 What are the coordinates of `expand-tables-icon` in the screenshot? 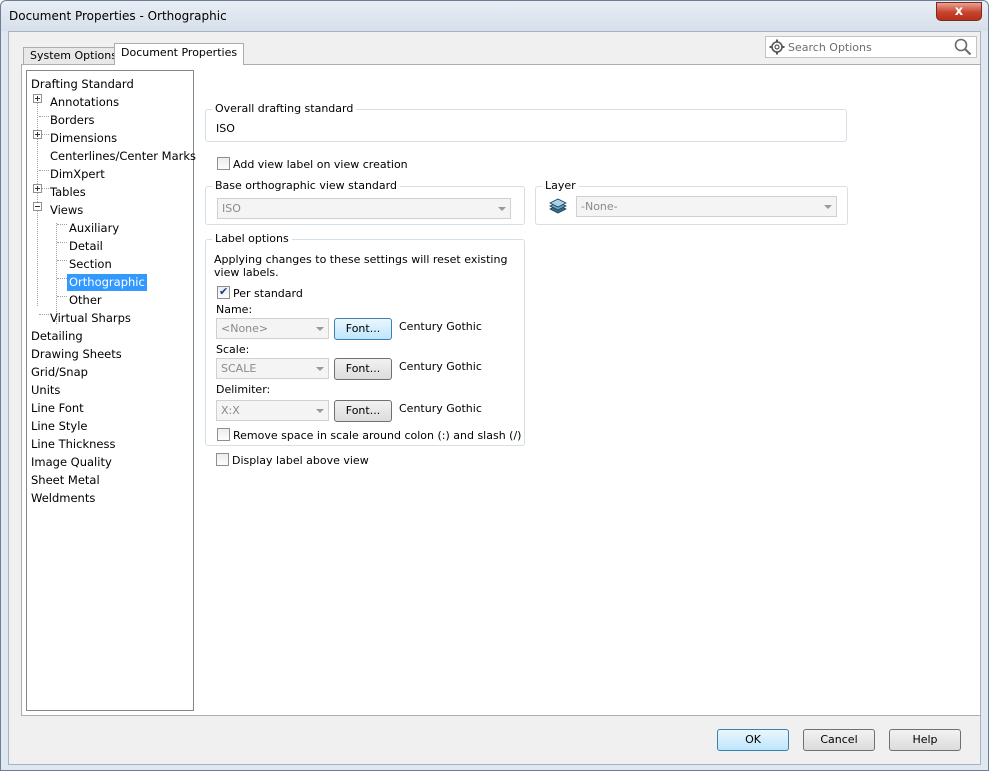 It's located at (37, 188).